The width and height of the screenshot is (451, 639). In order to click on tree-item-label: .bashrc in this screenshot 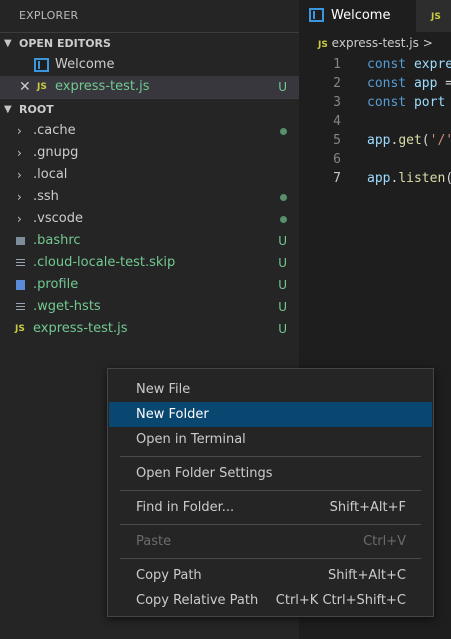, I will do `click(57, 240)`.